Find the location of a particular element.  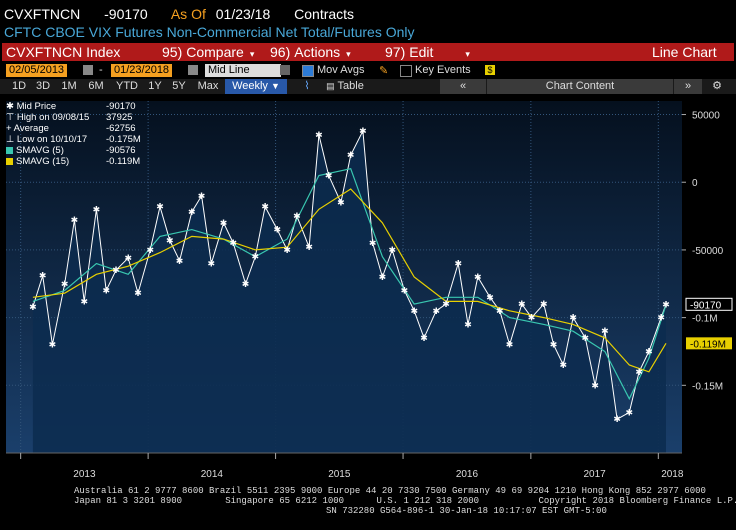

edit-menu: 97) Edit ▾ is located at coordinates (427, 52).